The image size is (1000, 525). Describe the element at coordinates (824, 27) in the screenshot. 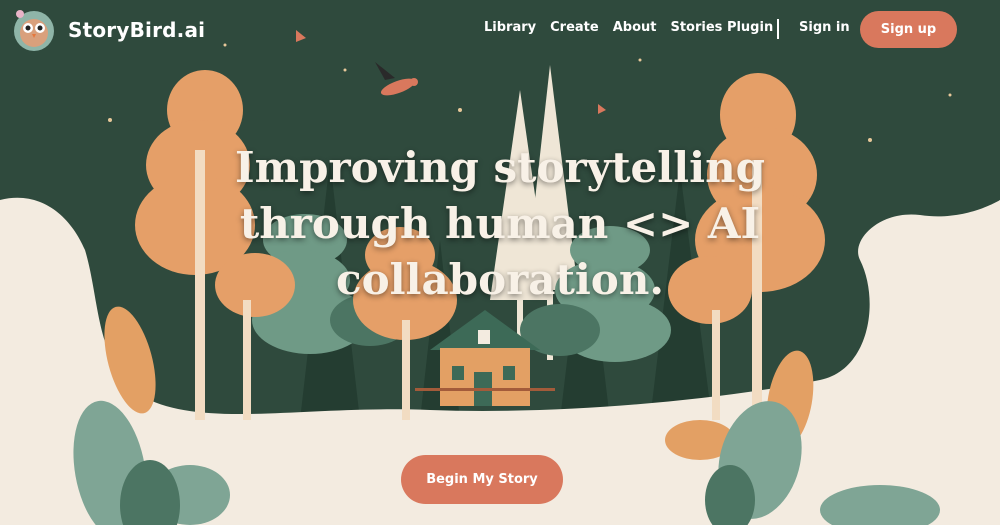

I see `signin-link: Sign in` at that location.